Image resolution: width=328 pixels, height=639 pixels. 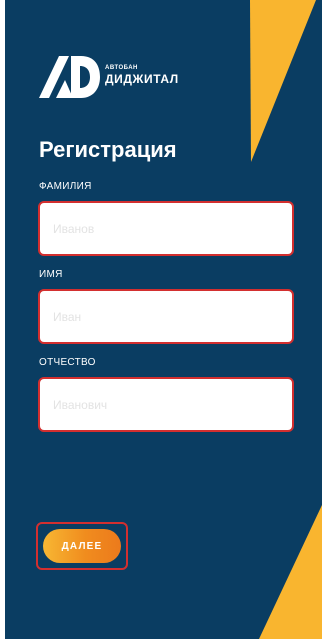 What do you see at coordinates (69, 77) in the screenshot?
I see `logo-mark-icon` at bounding box center [69, 77].